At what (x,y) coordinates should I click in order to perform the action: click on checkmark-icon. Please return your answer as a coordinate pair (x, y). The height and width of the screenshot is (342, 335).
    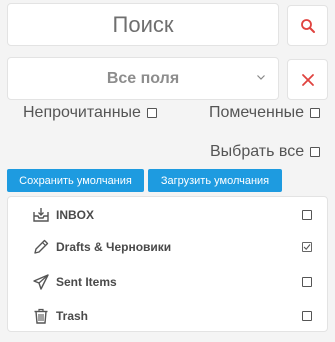
    Looking at the image, I should click on (307, 247).